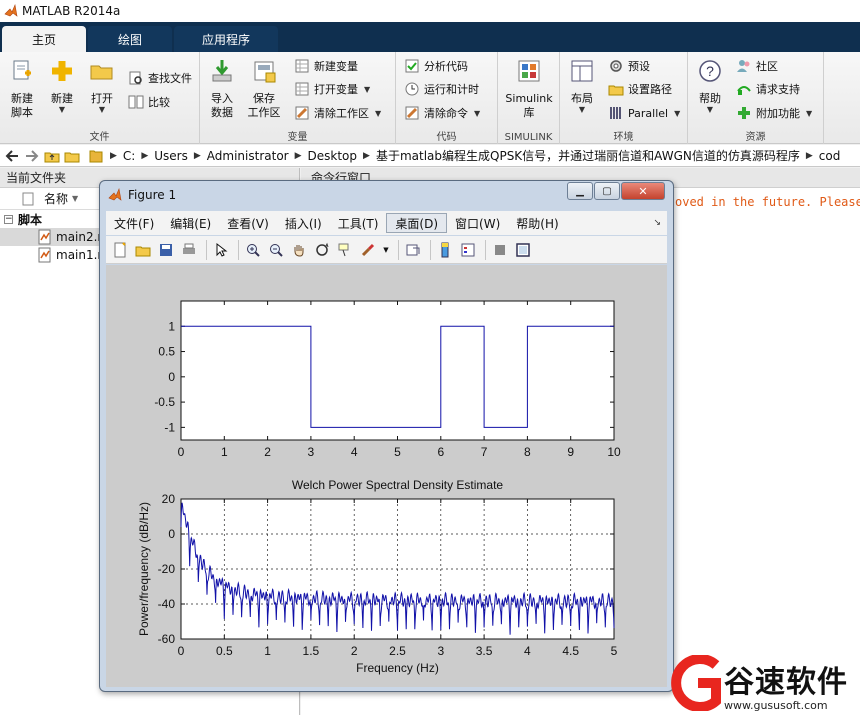 Image resolution: width=860 pixels, height=715 pixels. I want to click on new-variable-button: 新建变量, so click(326, 66).